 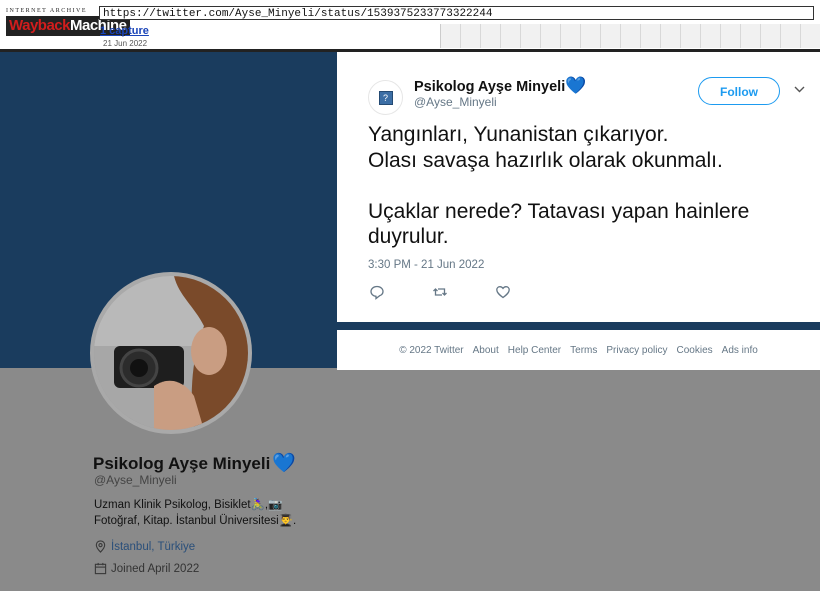 I want to click on profile-avatar, so click(x=171, y=353).